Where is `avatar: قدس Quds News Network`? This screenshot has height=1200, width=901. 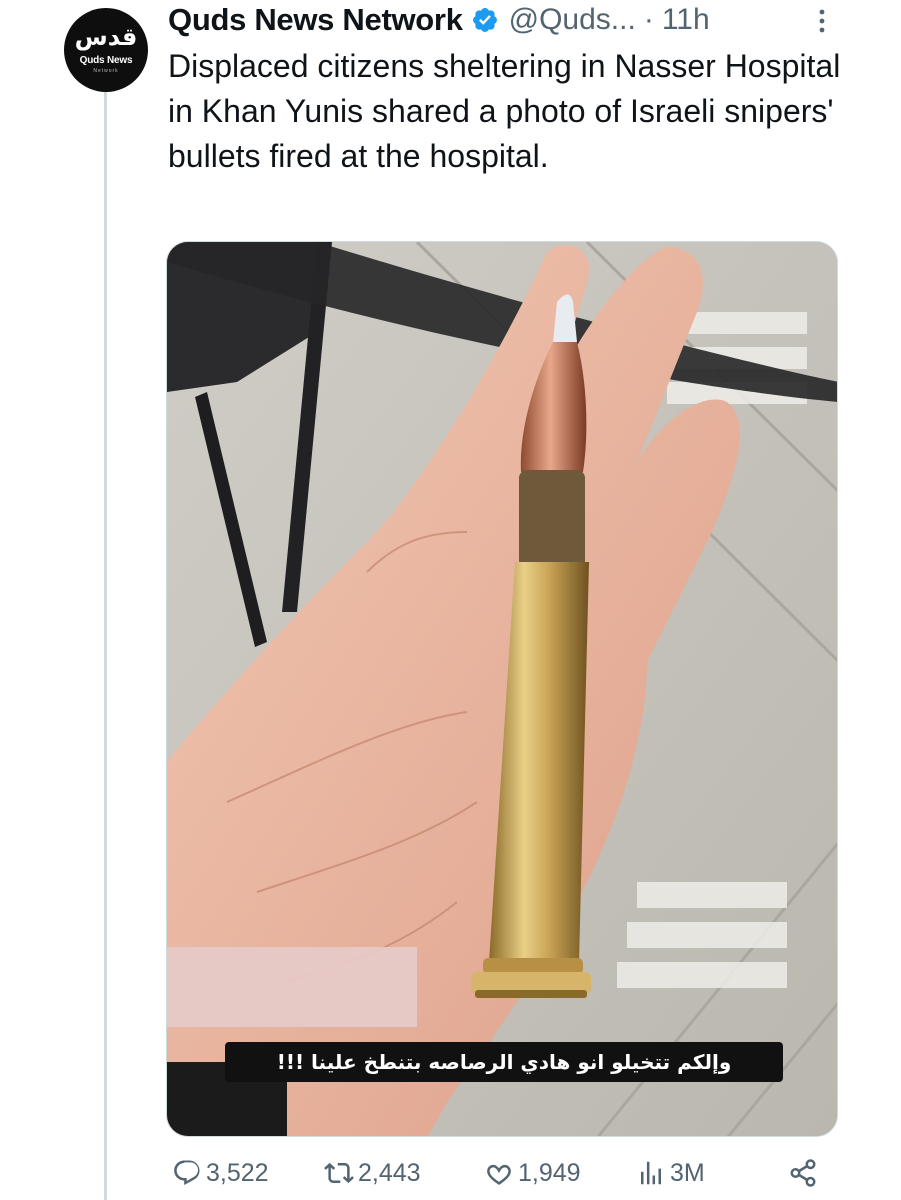 avatar: قدس Quds News Network is located at coordinates (106, 50).